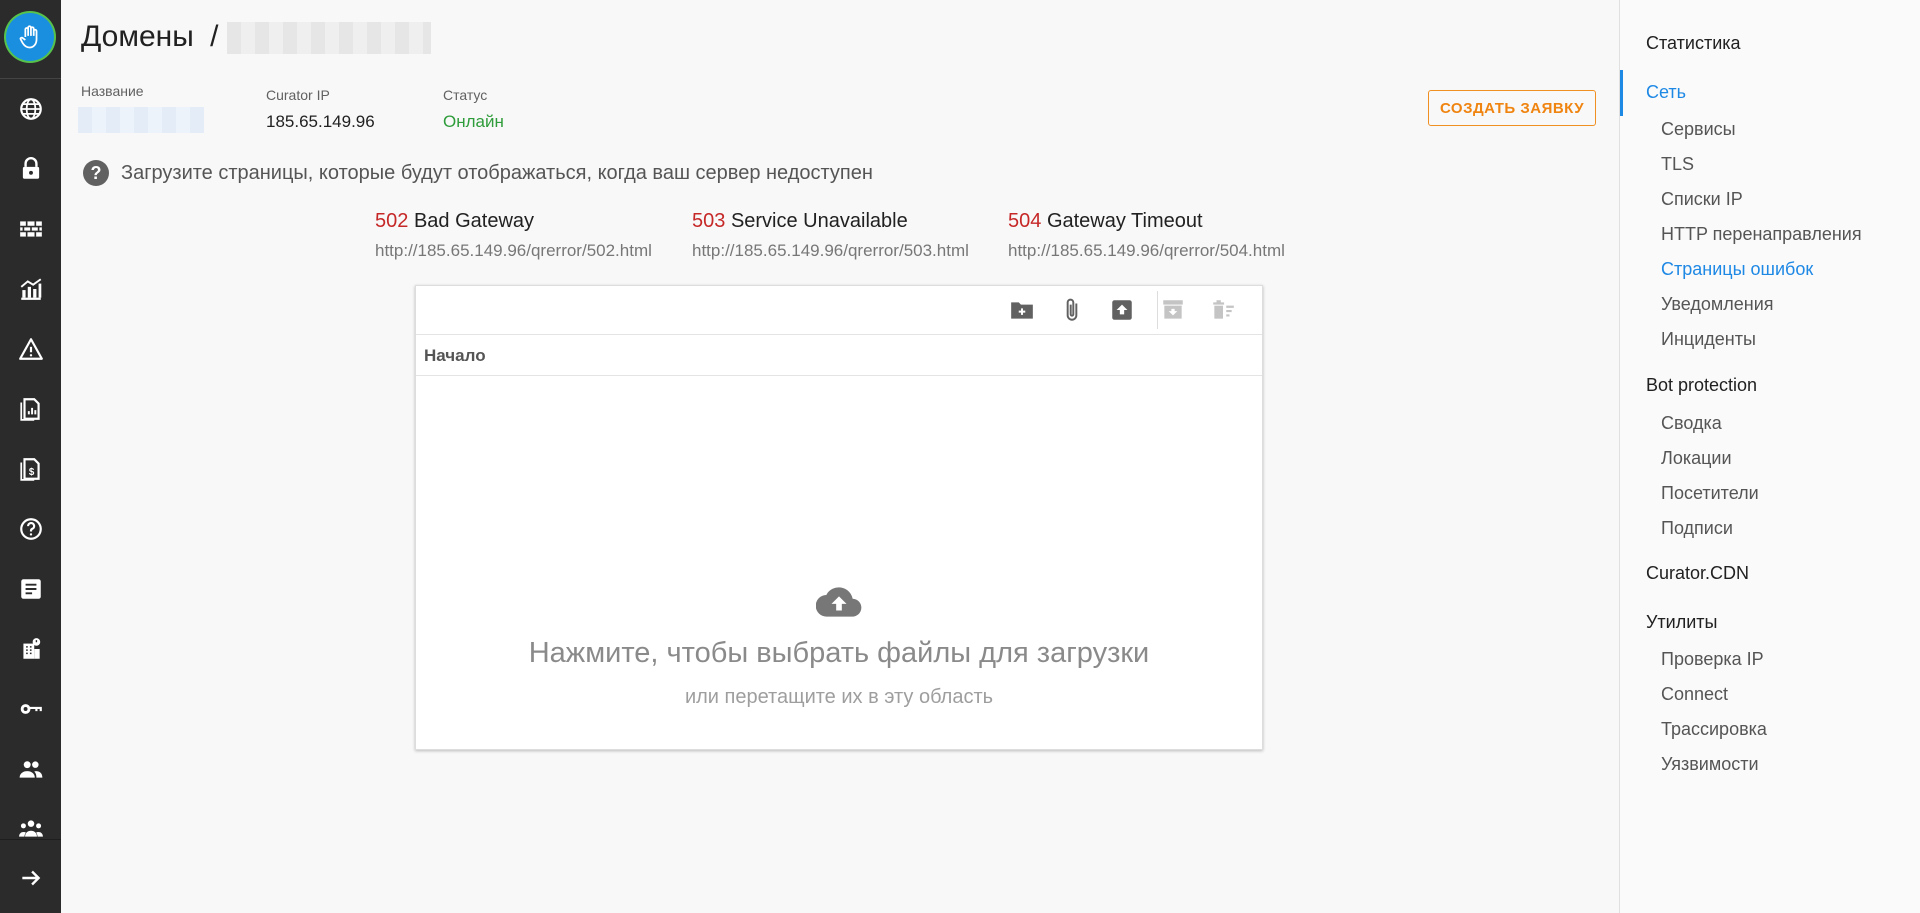 The width and height of the screenshot is (1920, 913). What do you see at coordinates (1512, 108) in the screenshot?
I see `create-request-button: СОЗДАТЬ ЗАЯВКУ` at bounding box center [1512, 108].